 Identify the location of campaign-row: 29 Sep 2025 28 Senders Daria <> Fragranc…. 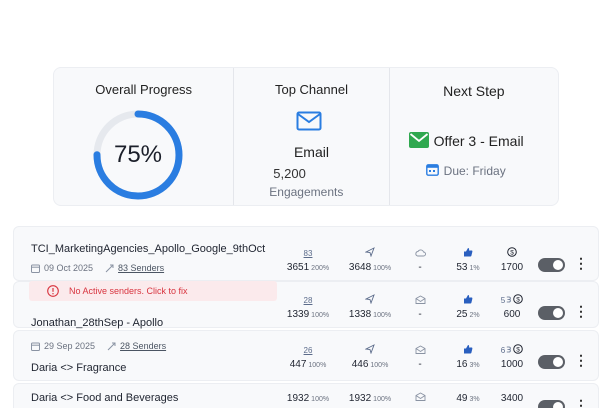
(306, 355).